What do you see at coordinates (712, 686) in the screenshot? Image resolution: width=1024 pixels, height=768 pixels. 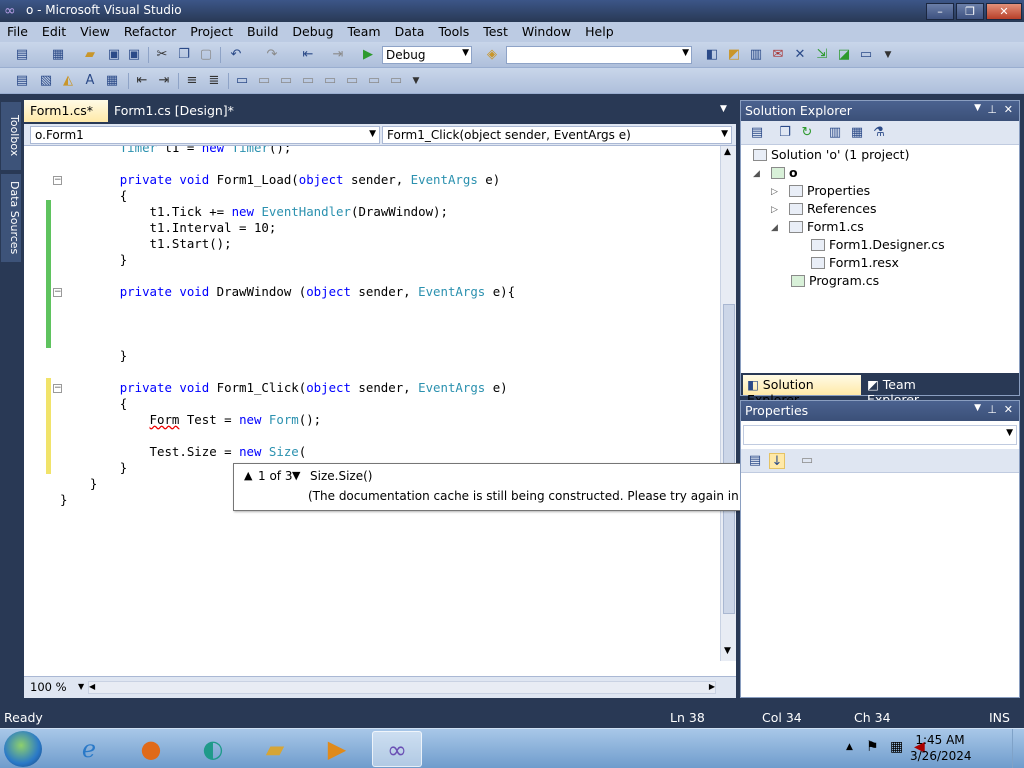 I see `scroll-right-icon: ▶` at bounding box center [712, 686].